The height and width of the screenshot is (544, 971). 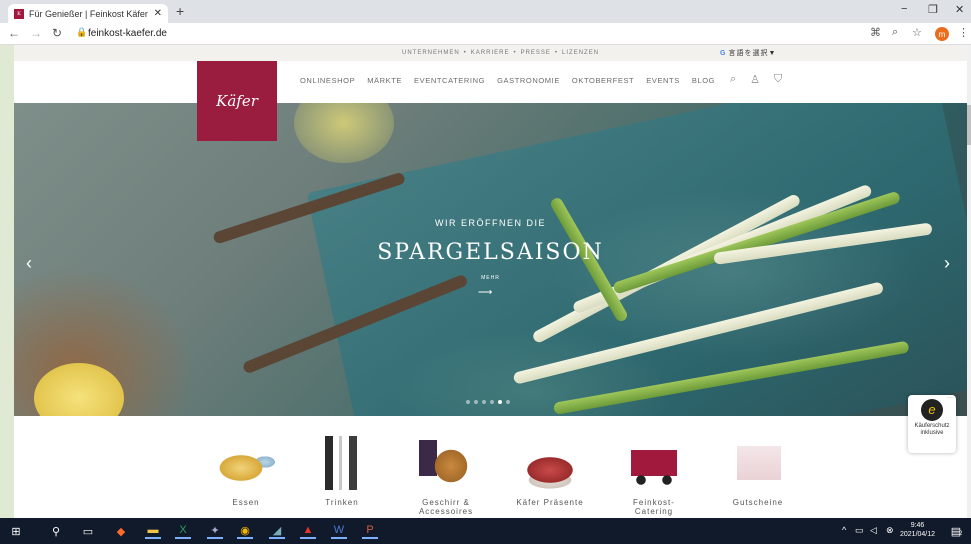 I want to click on app-icon: ◢, so click(x=277, y=531).